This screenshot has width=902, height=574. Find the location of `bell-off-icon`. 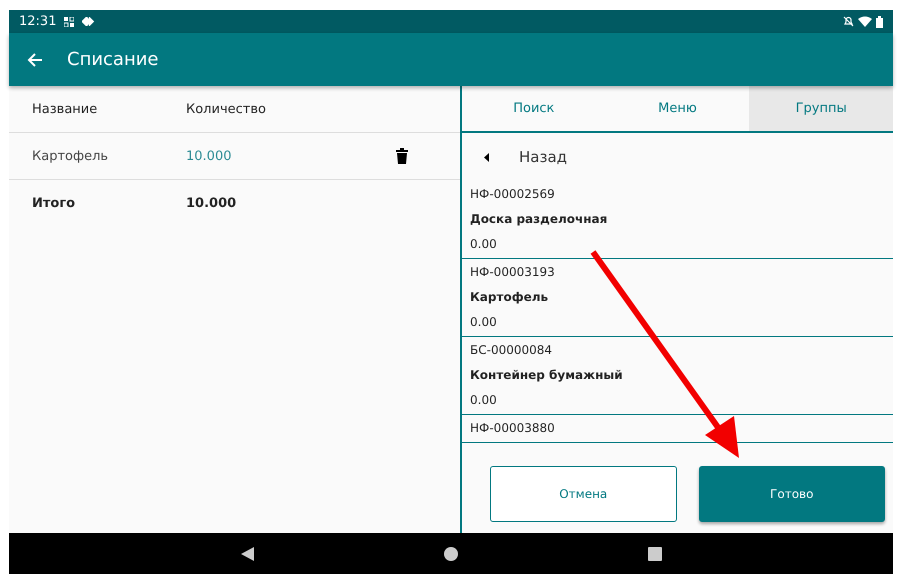

bell-off-icon is located at coordinates (848, 21).